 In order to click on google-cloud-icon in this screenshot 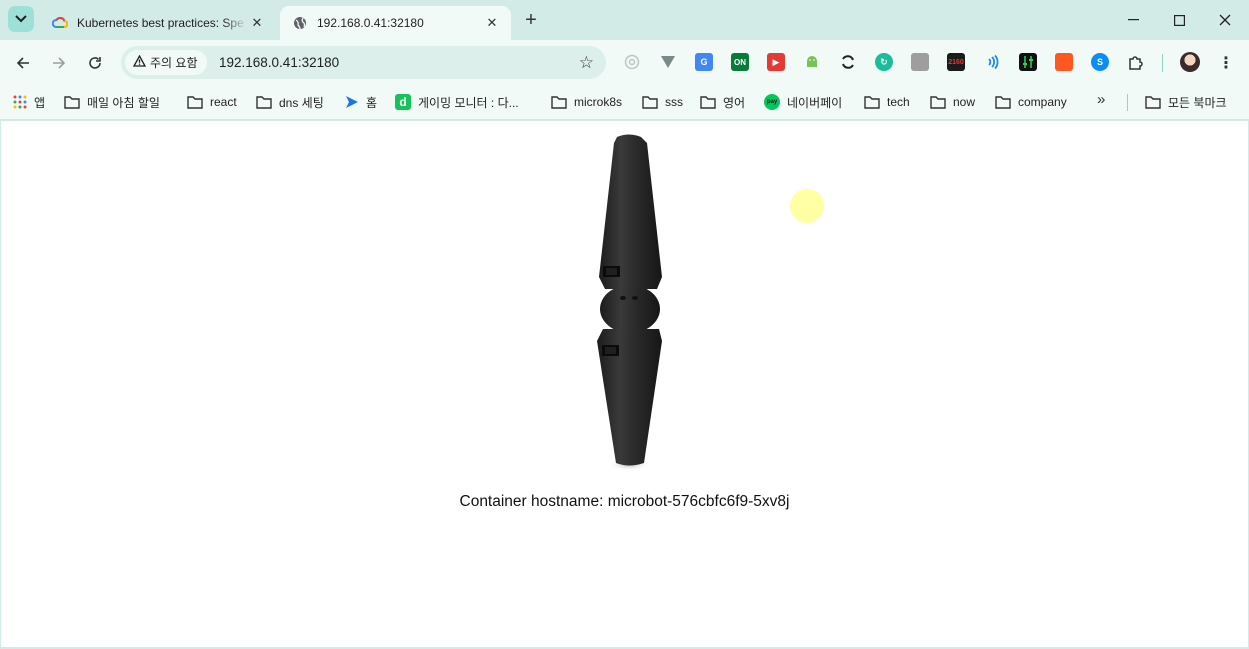, I will do `click(60, 23)`.